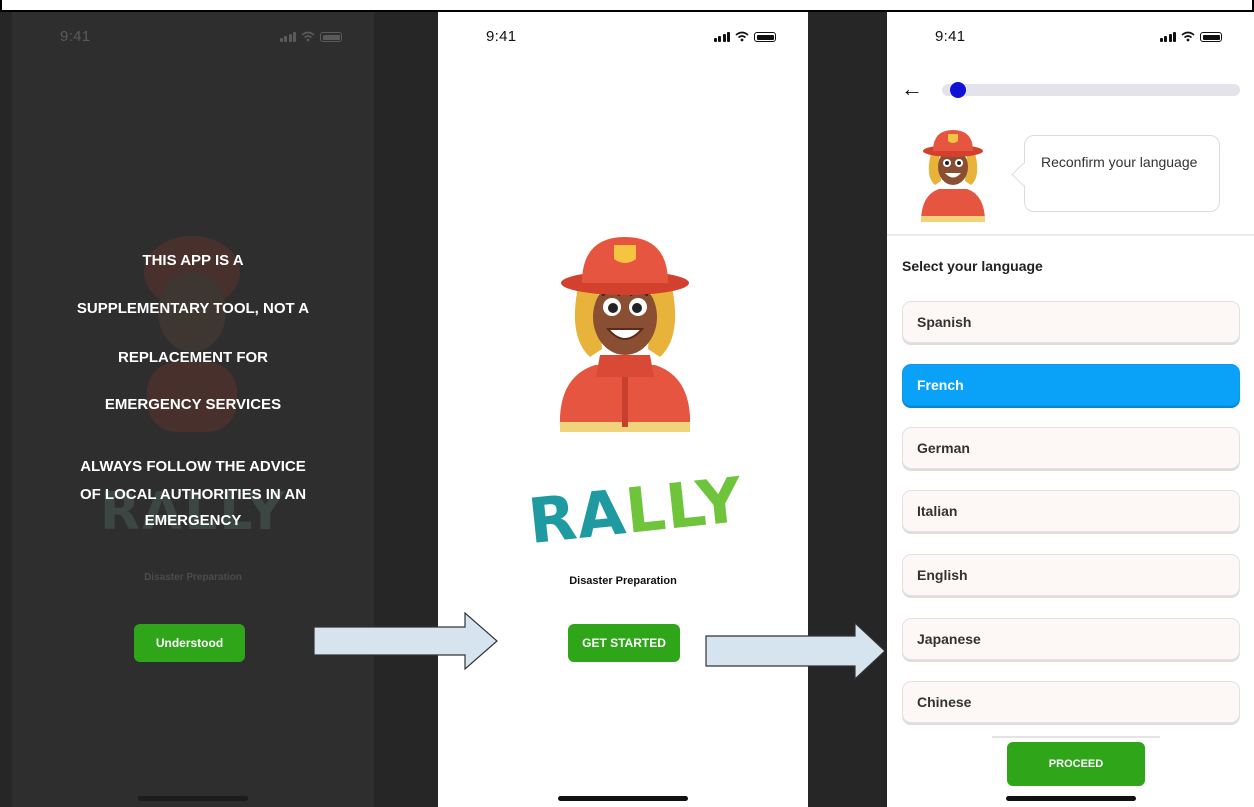  I want to click on tagline: Disaster Preparation, so click(623, 581).